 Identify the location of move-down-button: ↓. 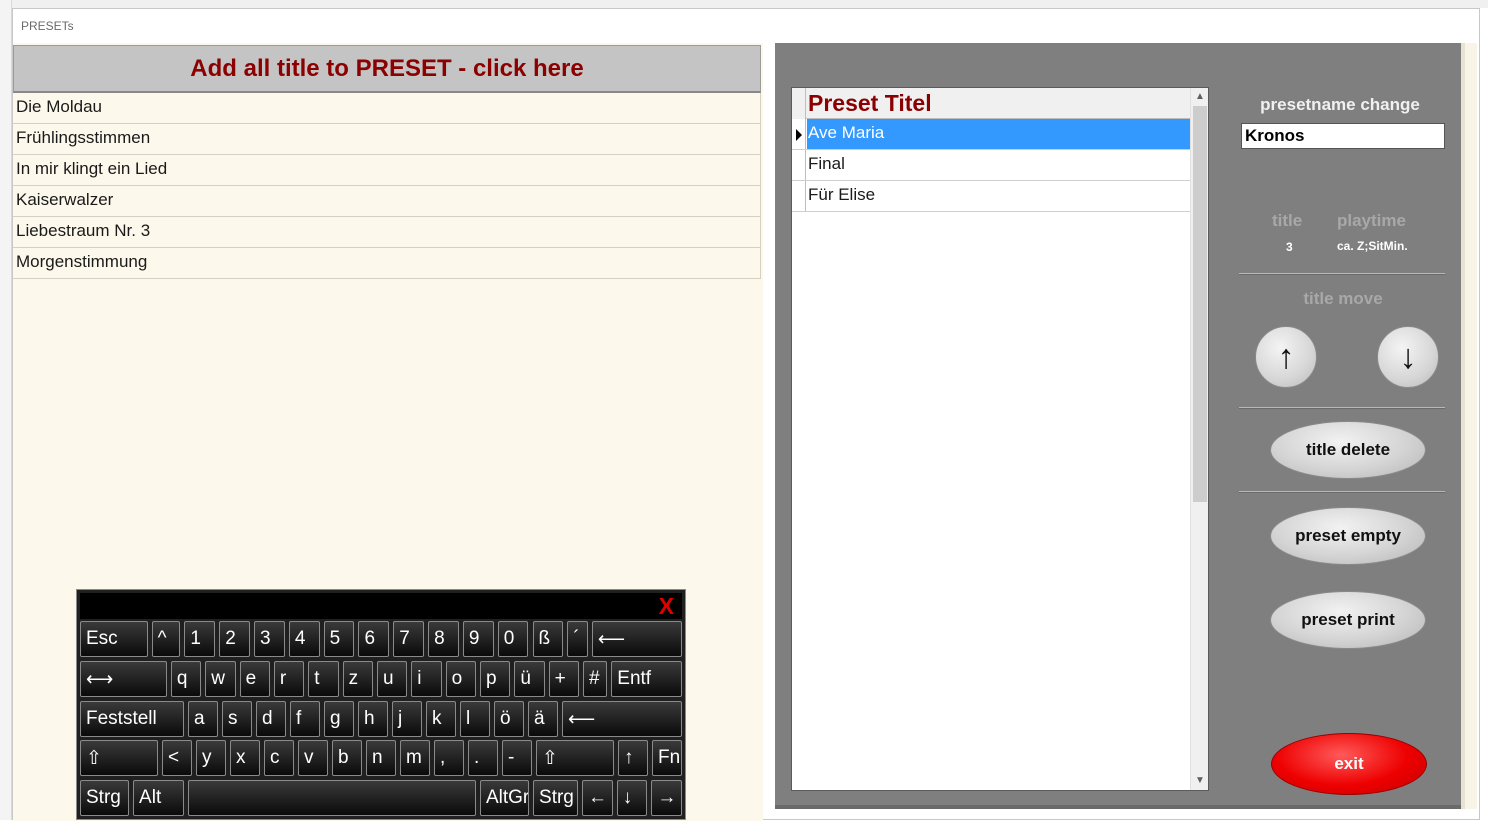
(1408, 357).